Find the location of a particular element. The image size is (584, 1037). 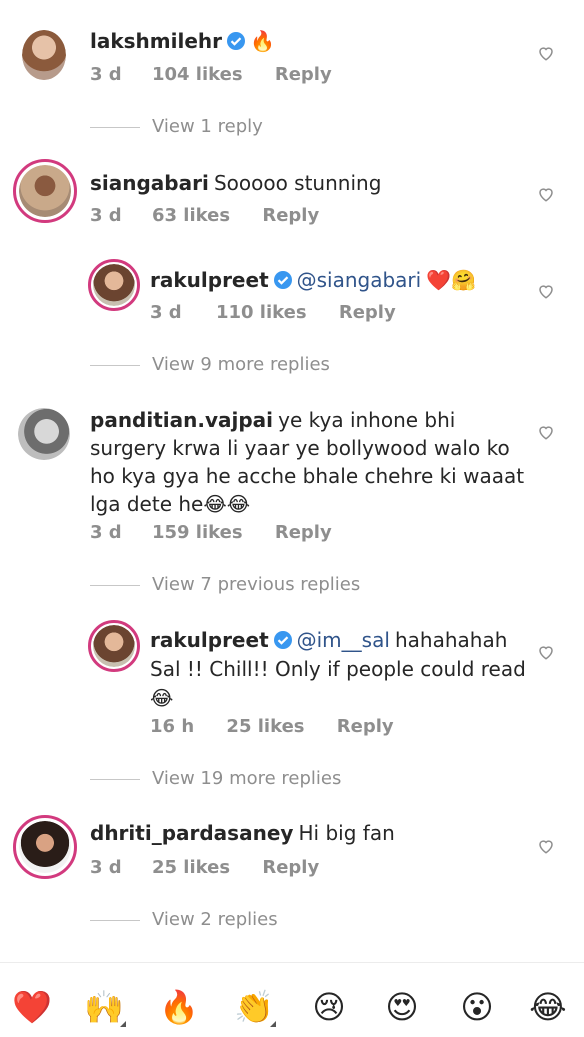

crying-face-emoji-icon: 😢 is located at coordinates (329, 1007).